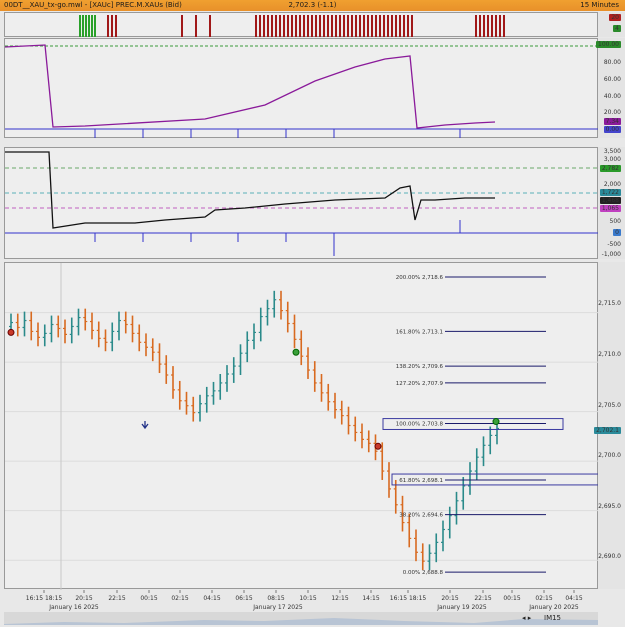 Image resolution: width=625 pixels, height=627 pixels. I want to click on fib-level-label: 138.20% 2,709.6, so click(420, 367).